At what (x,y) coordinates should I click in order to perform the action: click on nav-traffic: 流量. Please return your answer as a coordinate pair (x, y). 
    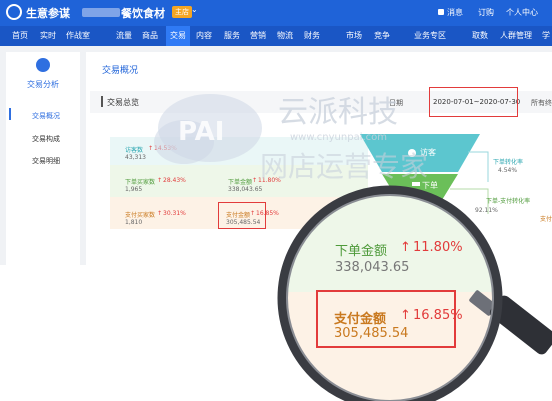
    Looking at the image, I should click on (124, 35).